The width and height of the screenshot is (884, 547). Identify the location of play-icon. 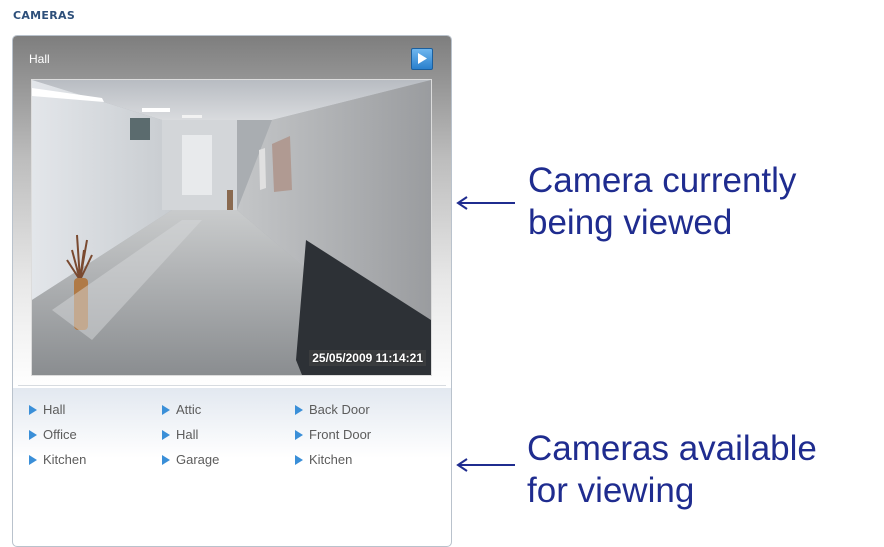
(422, 58).